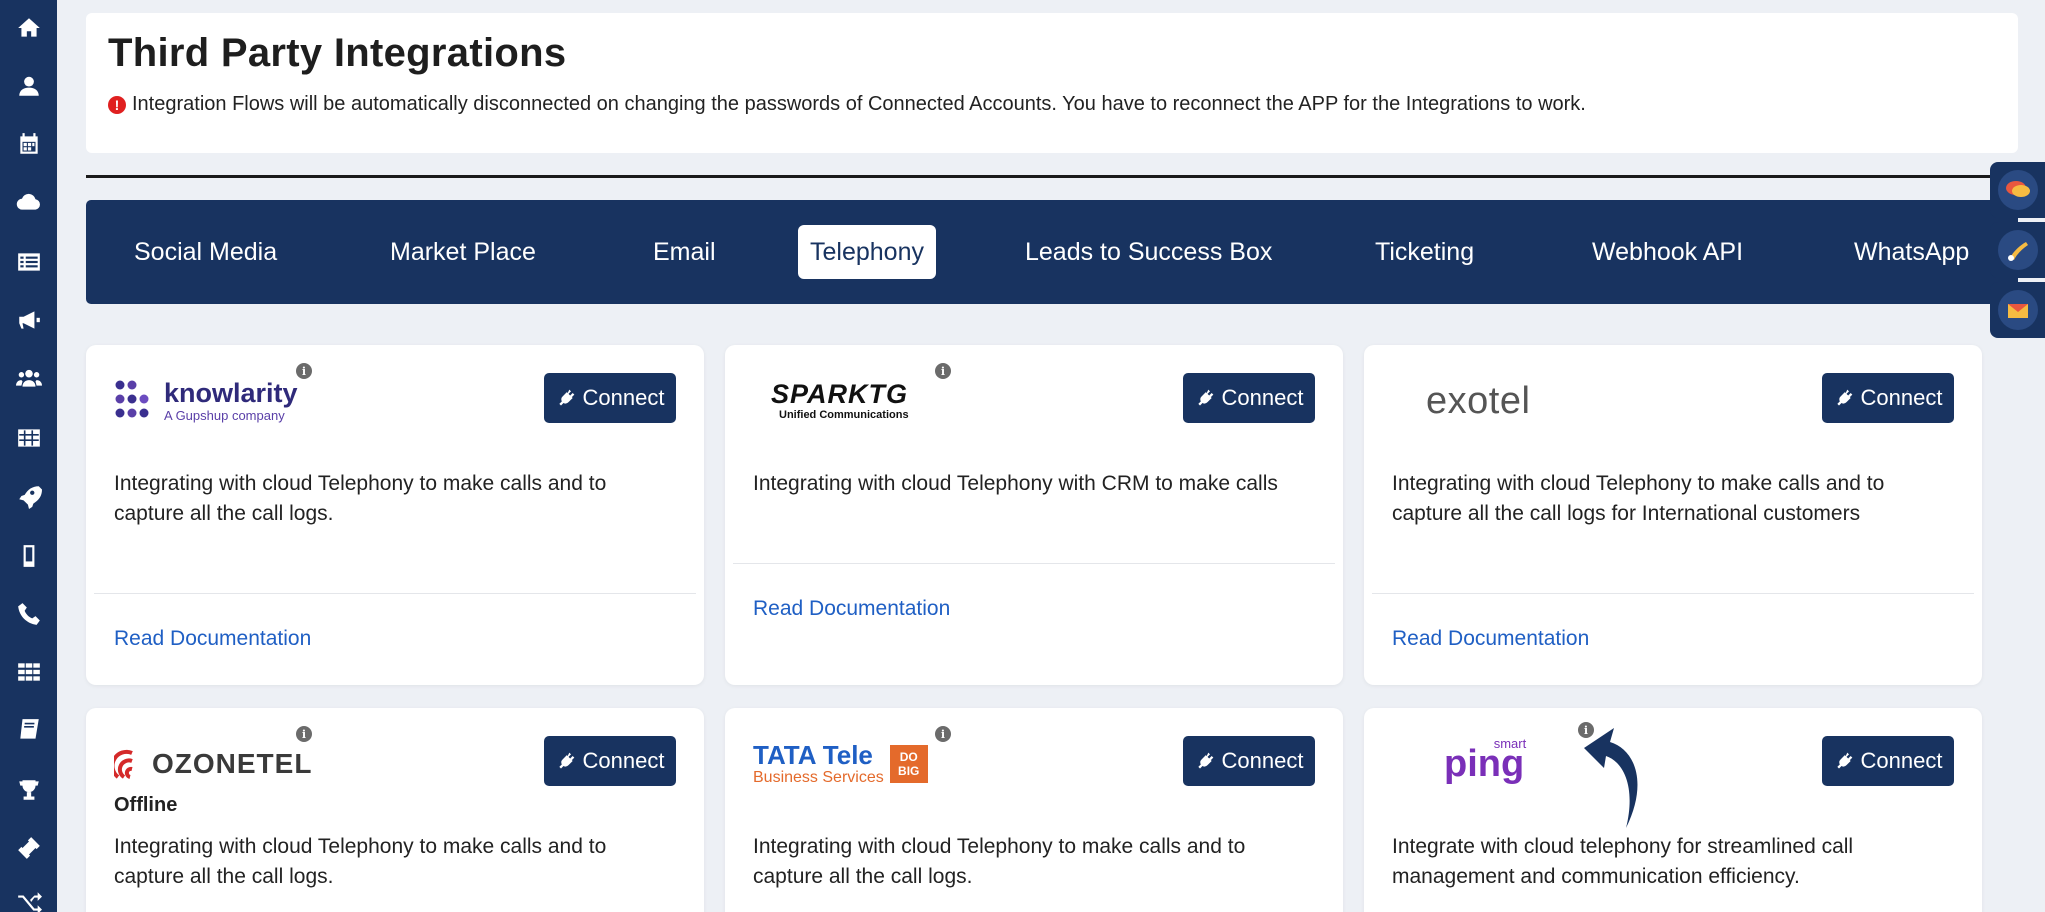  I want to click on tab-social-media: Social Media, so click(205, 252).